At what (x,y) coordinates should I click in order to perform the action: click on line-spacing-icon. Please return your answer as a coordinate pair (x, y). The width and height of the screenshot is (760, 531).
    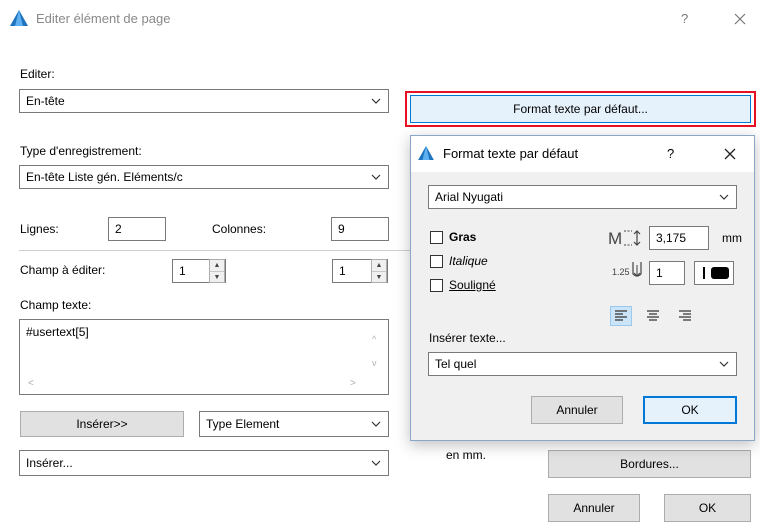
    Looking at the image, I should click on (637, 269).